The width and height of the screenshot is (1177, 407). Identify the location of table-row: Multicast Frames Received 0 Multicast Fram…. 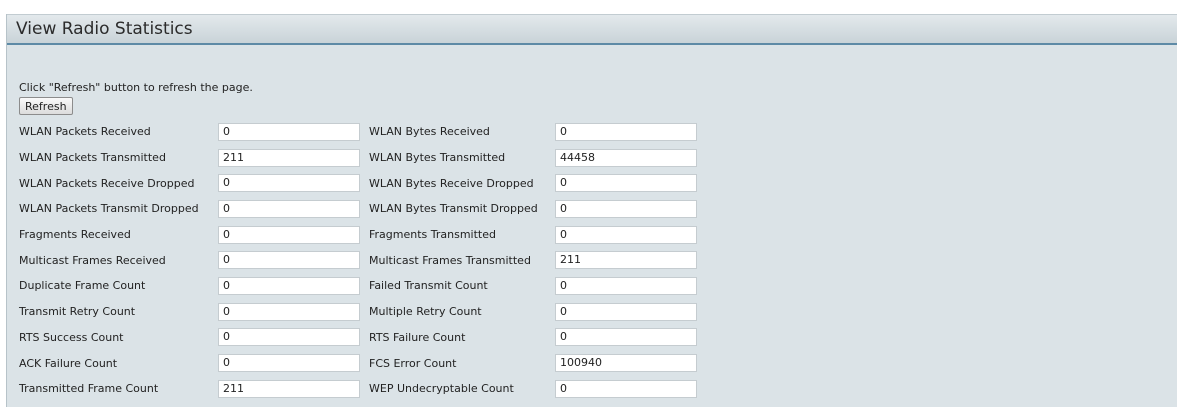
(358, 260).